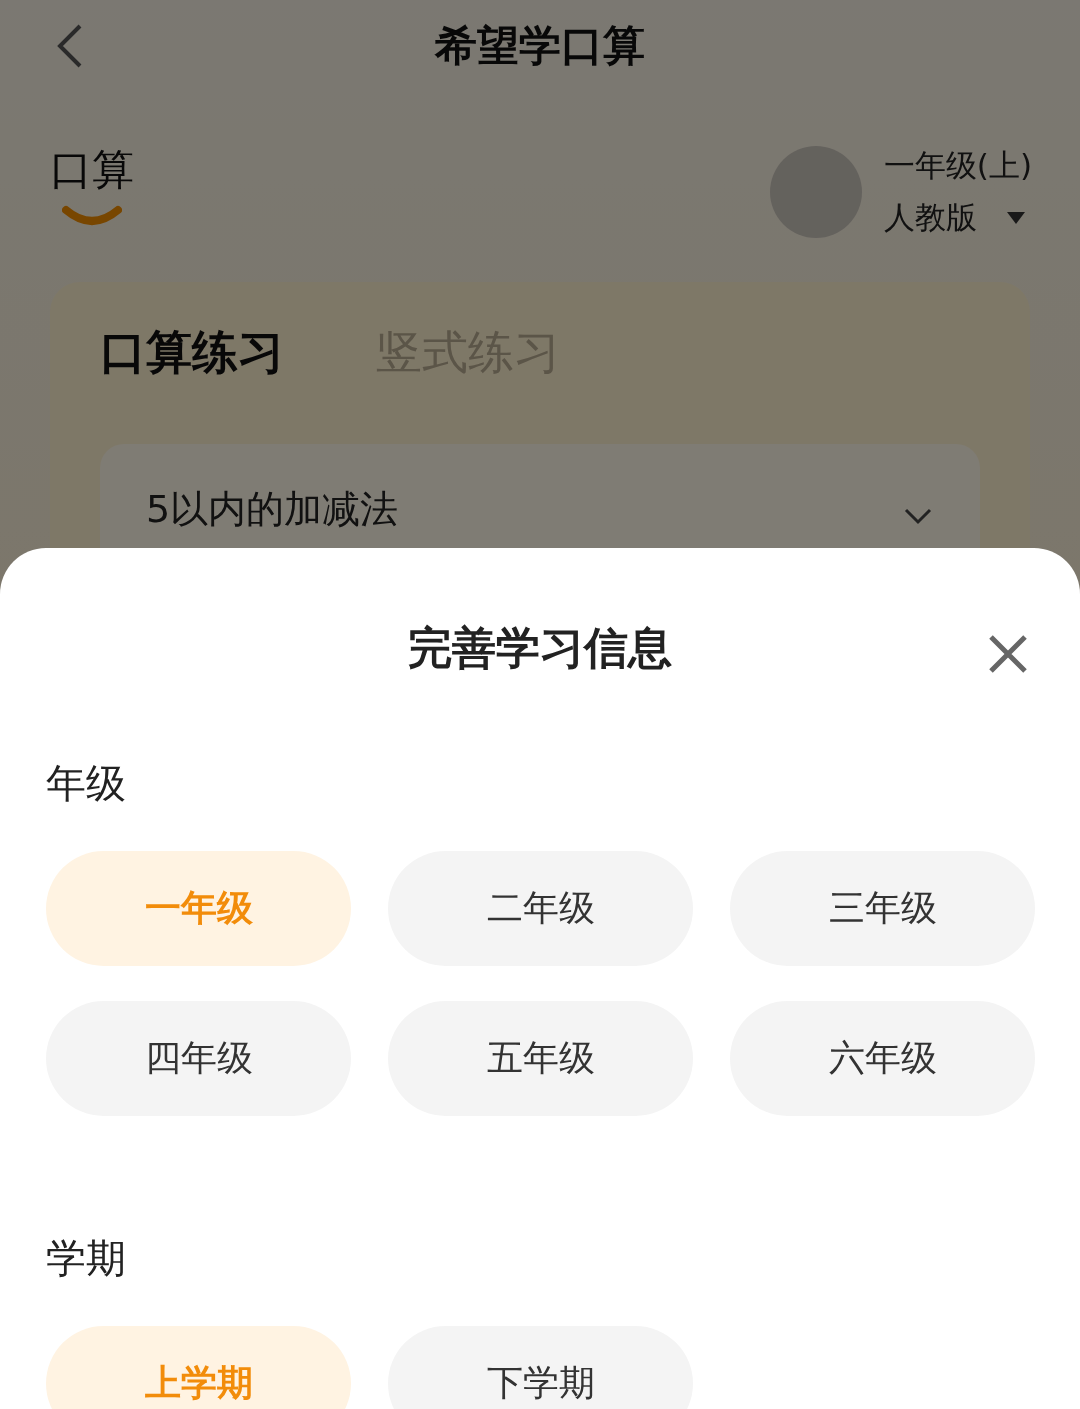 The height and width of the screenshot is (1409, 1080). I want to click on edition-label: 人教版, so click(930, 218).